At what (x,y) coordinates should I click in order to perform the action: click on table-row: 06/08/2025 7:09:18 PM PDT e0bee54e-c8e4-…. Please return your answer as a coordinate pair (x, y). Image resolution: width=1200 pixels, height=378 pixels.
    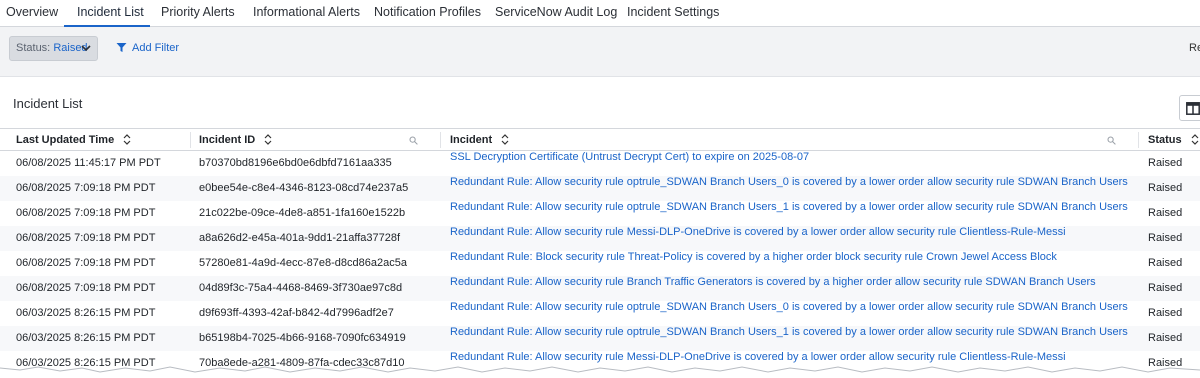
    Looking at the image, I should click on (600, 188).